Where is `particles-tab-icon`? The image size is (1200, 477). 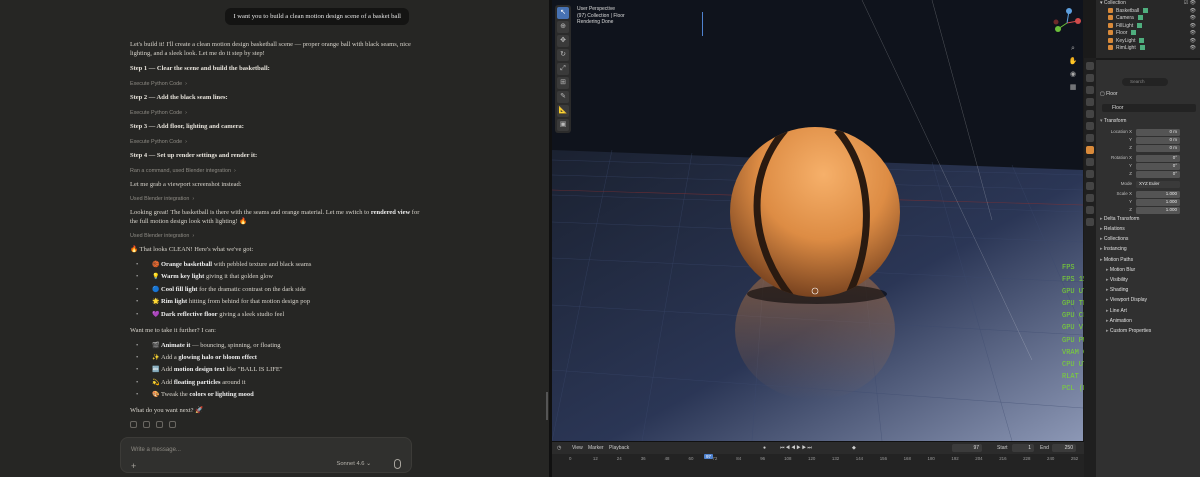 particles-tab-icon is located at coordinates (1090, 174).